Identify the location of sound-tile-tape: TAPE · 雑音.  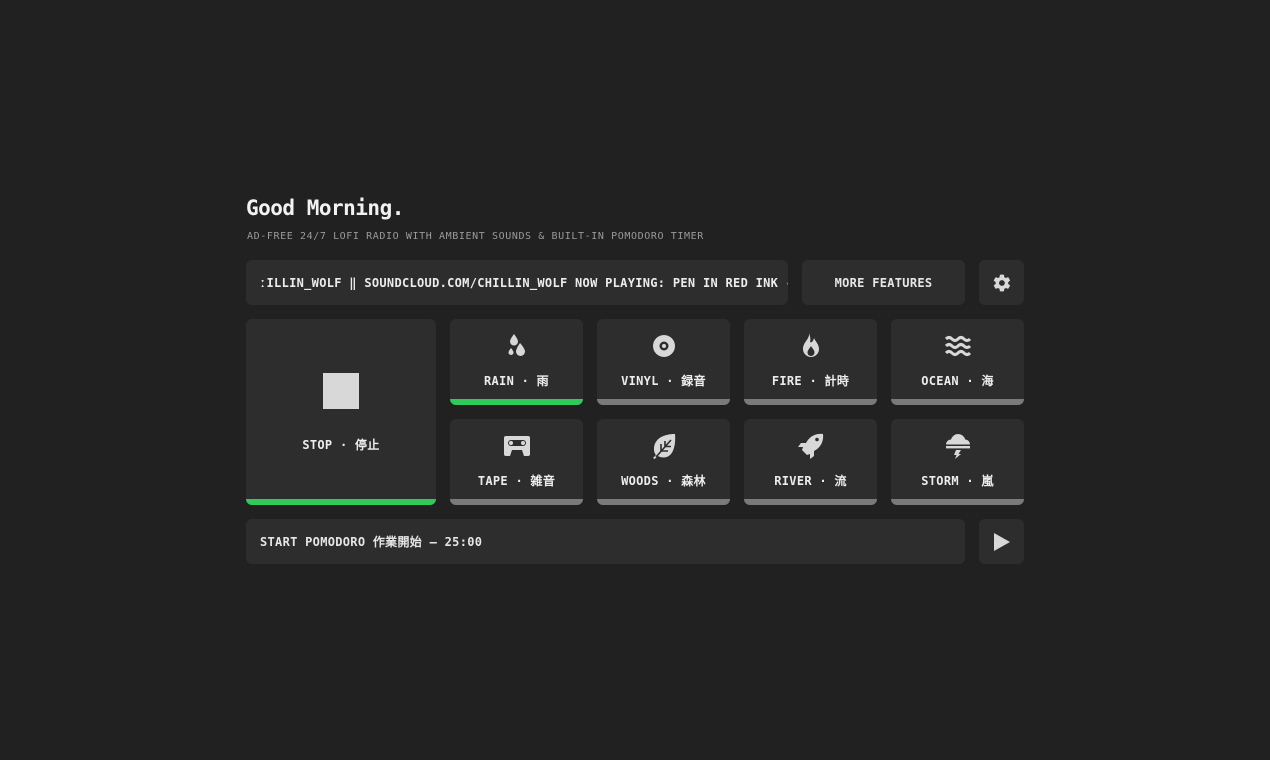
(516, 462).